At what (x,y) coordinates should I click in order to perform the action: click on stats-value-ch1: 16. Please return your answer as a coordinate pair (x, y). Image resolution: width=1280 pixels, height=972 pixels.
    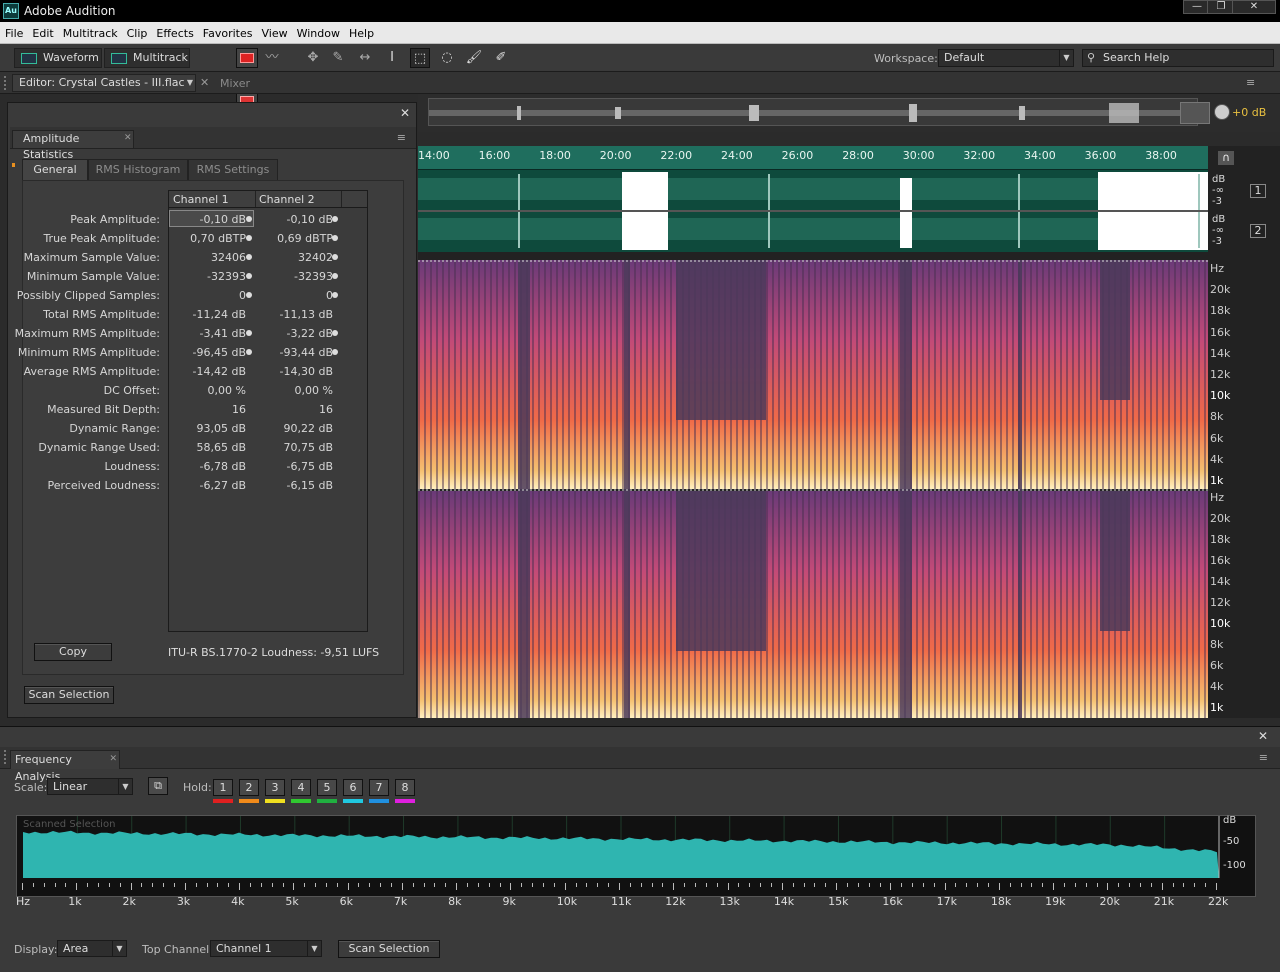
    Looking at the image, I should click on (211, 409).